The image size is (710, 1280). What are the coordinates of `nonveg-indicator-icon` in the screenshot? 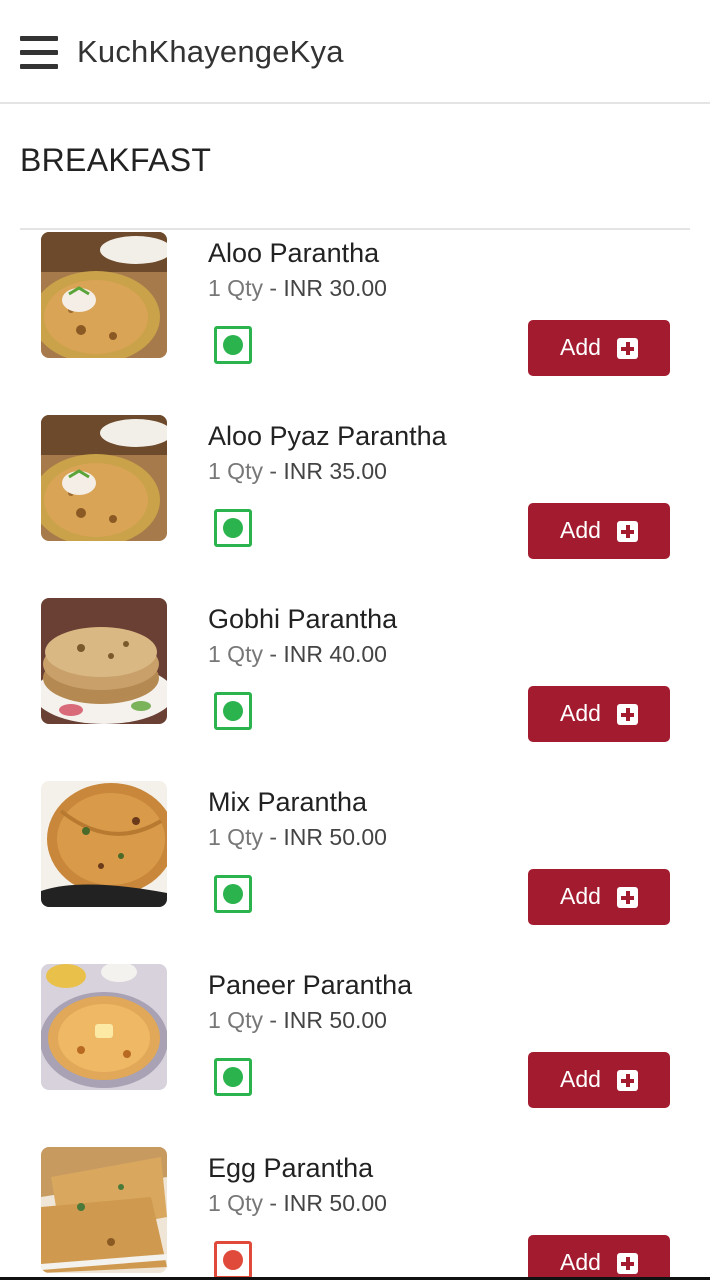 It's located at (233, 1259).